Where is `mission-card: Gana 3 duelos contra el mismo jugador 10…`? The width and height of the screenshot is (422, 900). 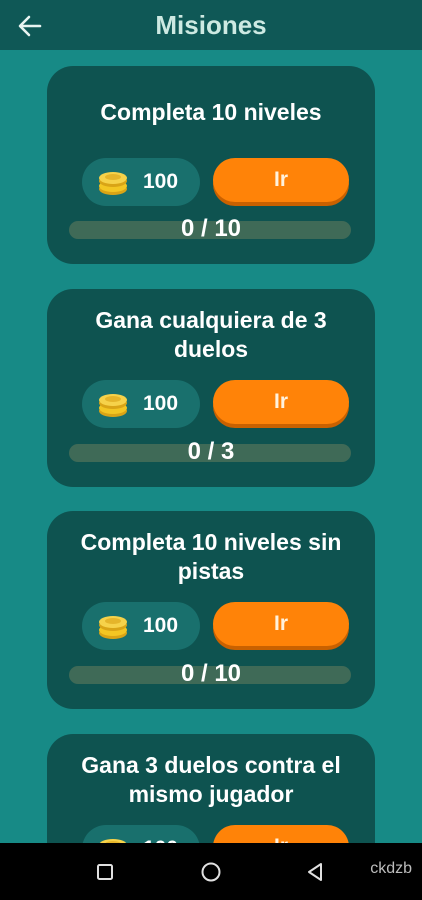 mission-card: Gana 3 duelos contra el mismo jugador 10… is located at coordinates (211, 788).